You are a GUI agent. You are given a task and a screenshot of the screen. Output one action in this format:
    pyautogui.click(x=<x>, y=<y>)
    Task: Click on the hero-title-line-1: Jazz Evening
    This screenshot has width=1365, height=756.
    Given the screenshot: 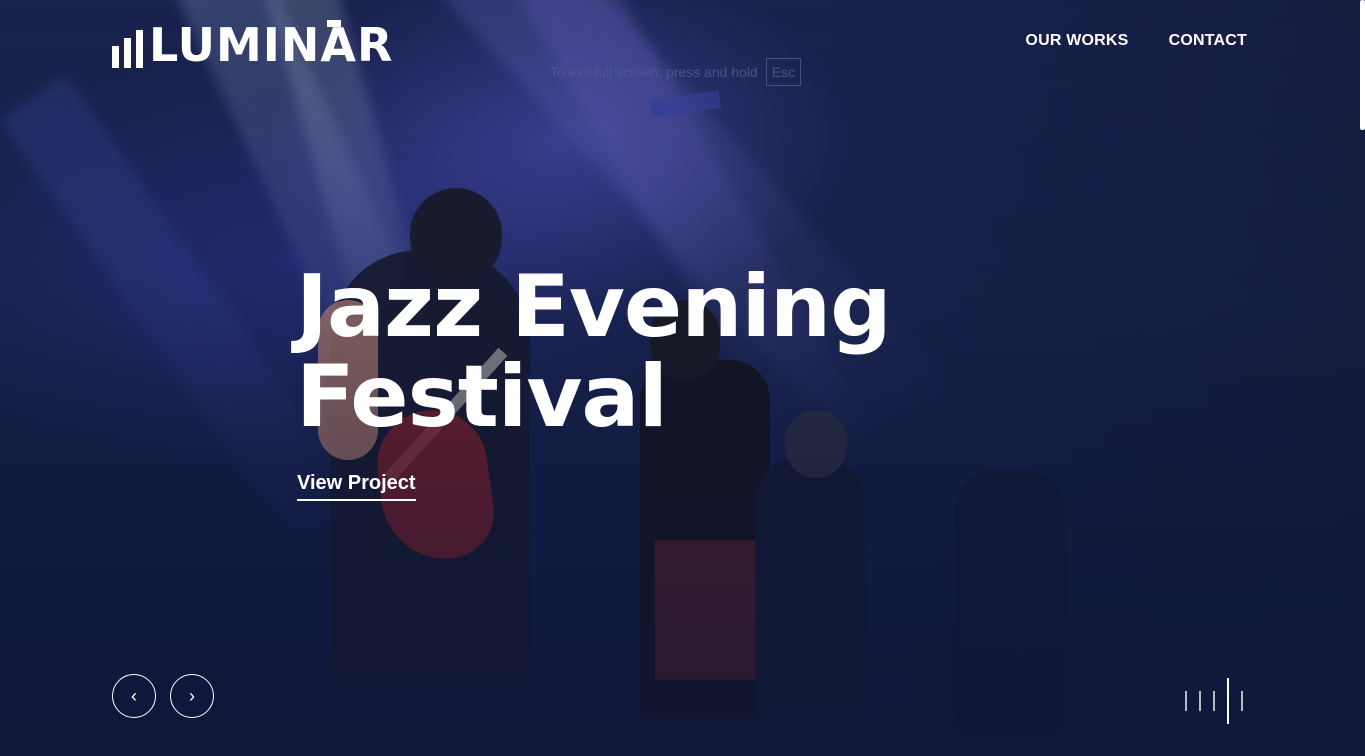 What is the action you would take?
    pyautogui.click(x=594, y=307)
    